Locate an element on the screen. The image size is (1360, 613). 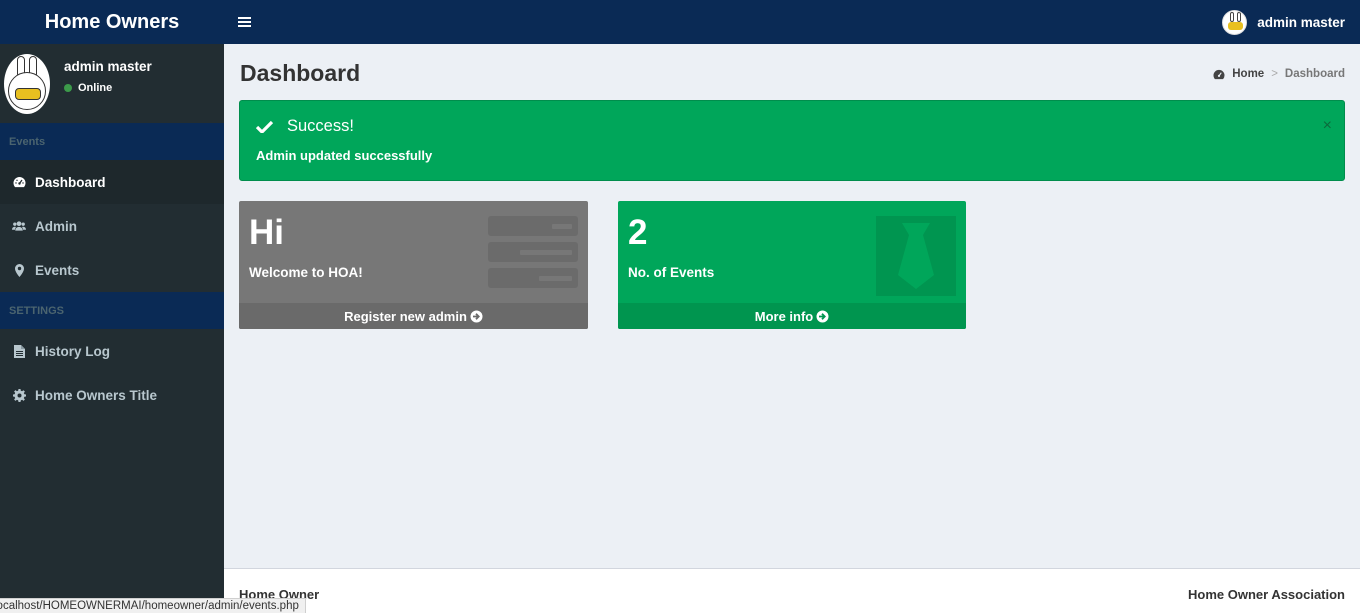
sidebar-item-label: History Log is located at coordinates (73, 351).